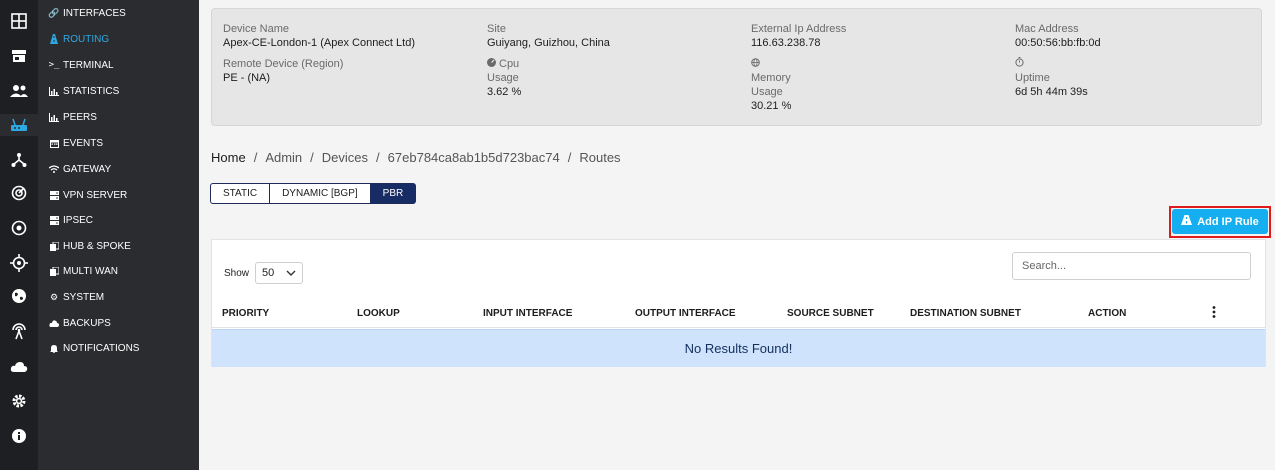 This screenshot has height=470, width=1275. What do you see at coordinates (504, 92) in the screenshot?
I see `cpu-usage-value: 3.62 %` at bounding box center [504, 92].